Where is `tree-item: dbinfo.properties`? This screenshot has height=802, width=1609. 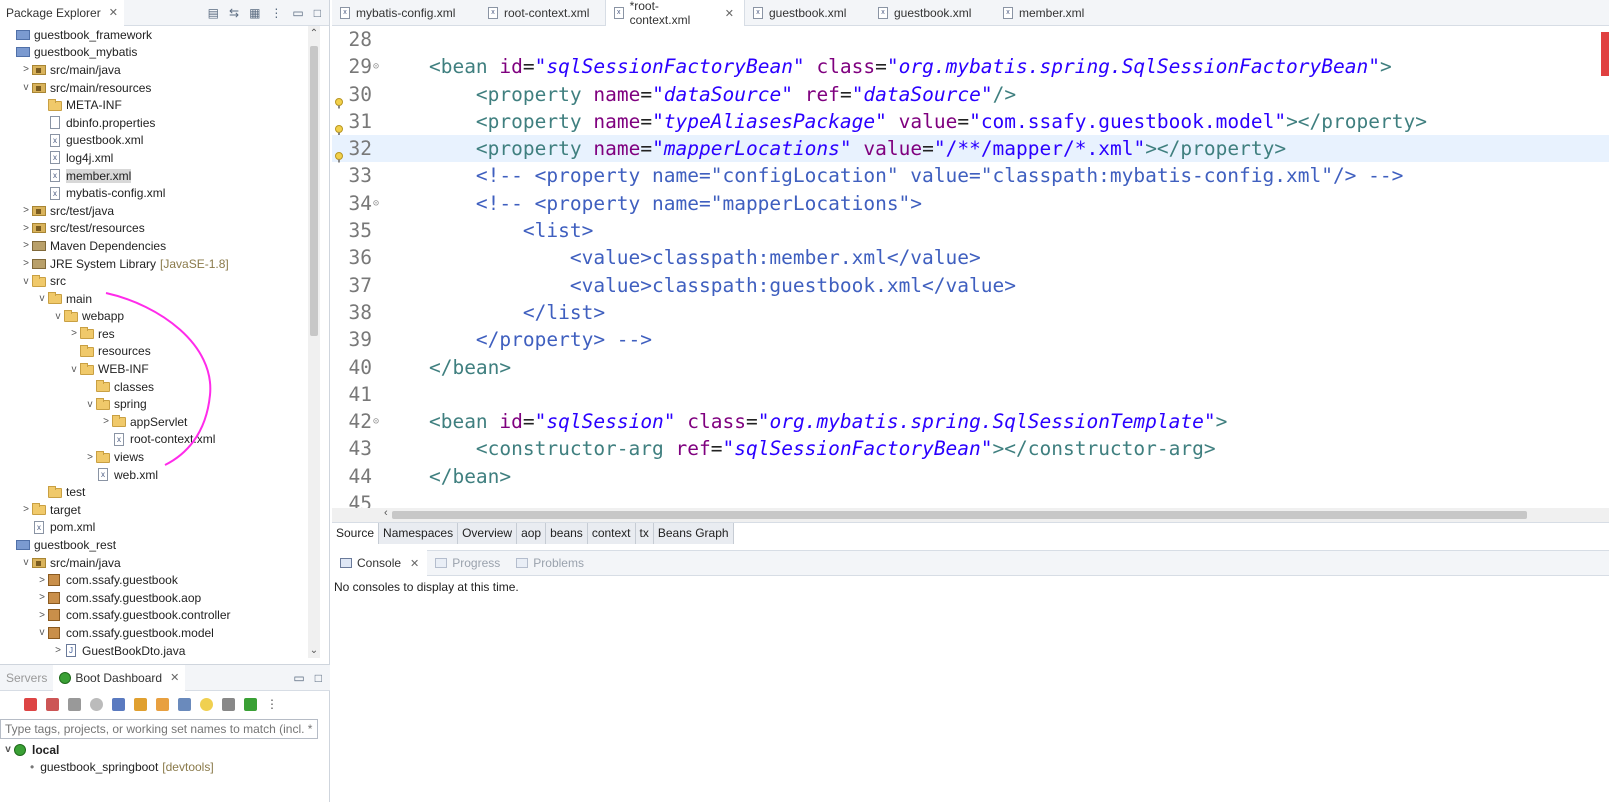 tree-item: dbinfo.properties is located at coordinates (159, 123).